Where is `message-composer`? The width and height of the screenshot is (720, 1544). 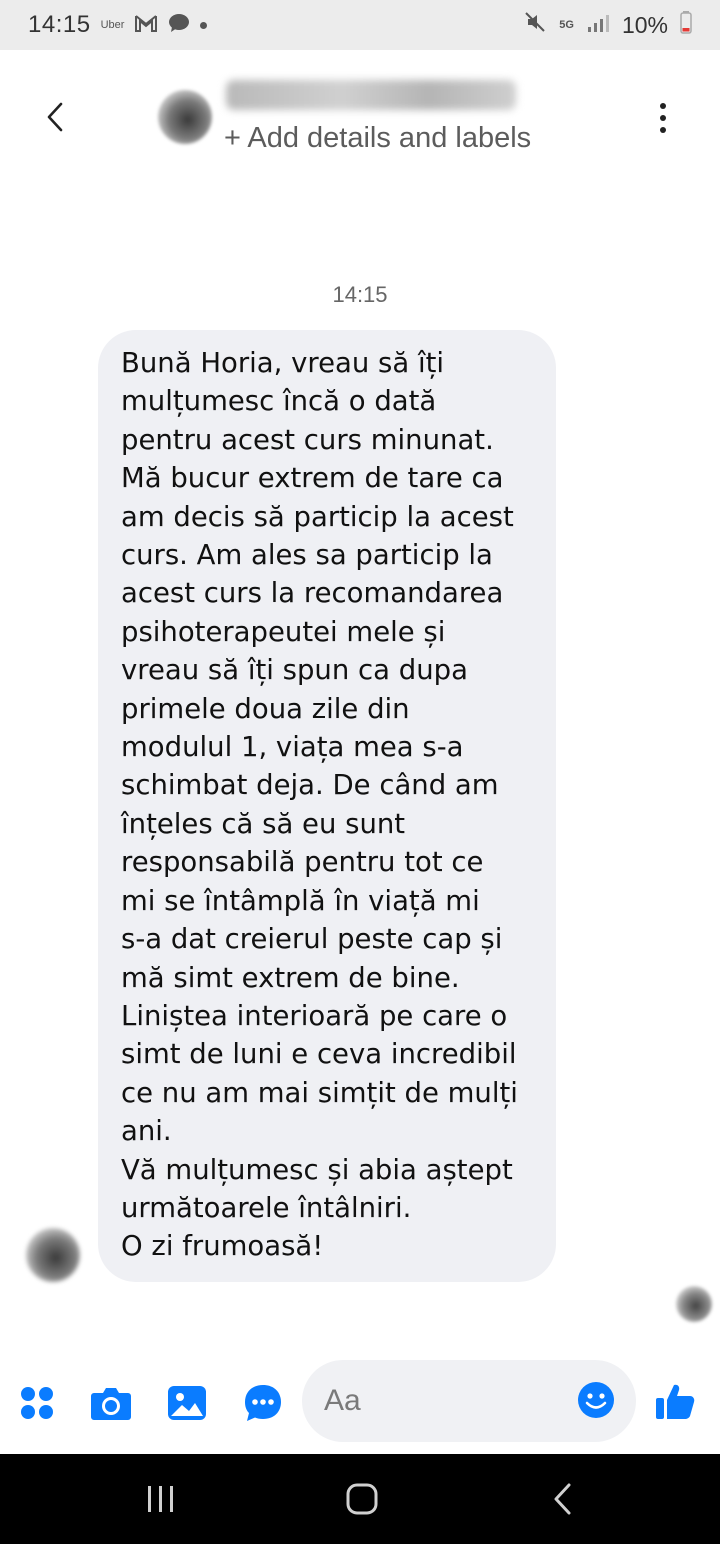 message-composer is located at coordinates (360, 1406).